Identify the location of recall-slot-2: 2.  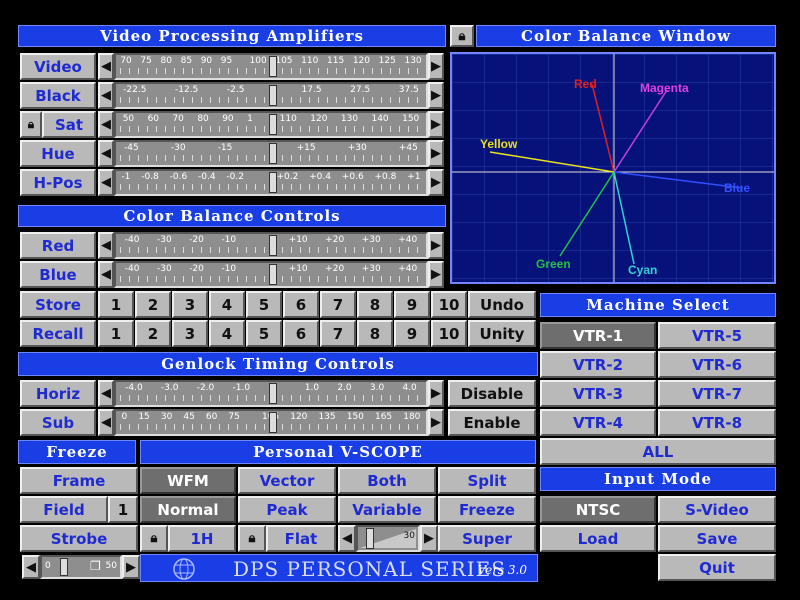
(153, 333).